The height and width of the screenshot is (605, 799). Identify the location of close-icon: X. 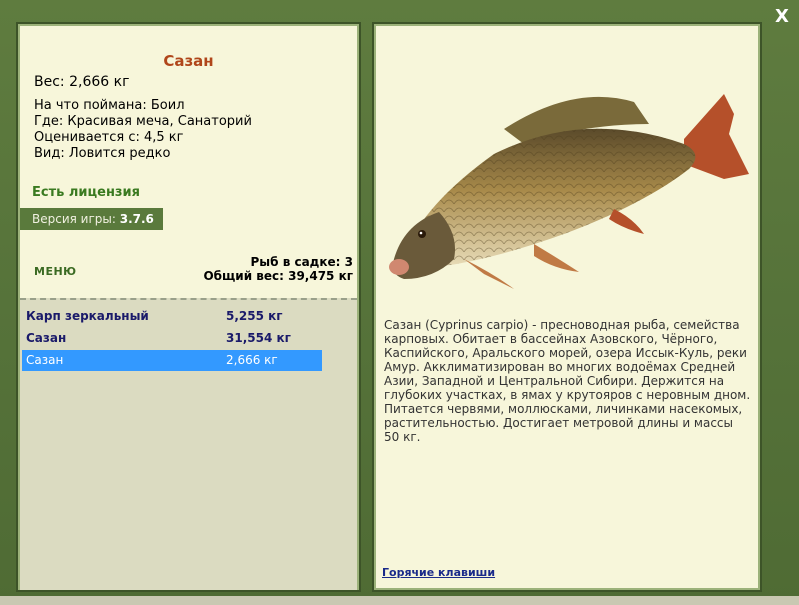
(782, 17).